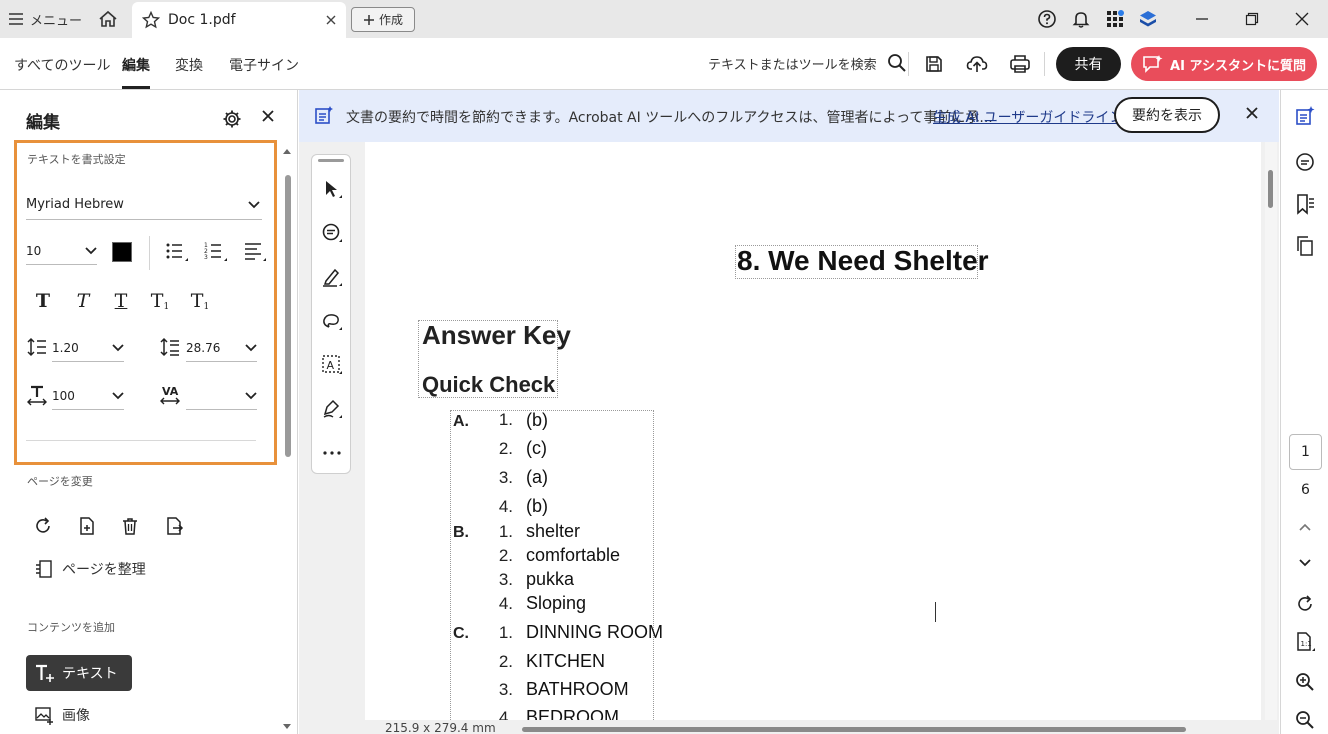  I want to click on close-icon, so click(331, 20).